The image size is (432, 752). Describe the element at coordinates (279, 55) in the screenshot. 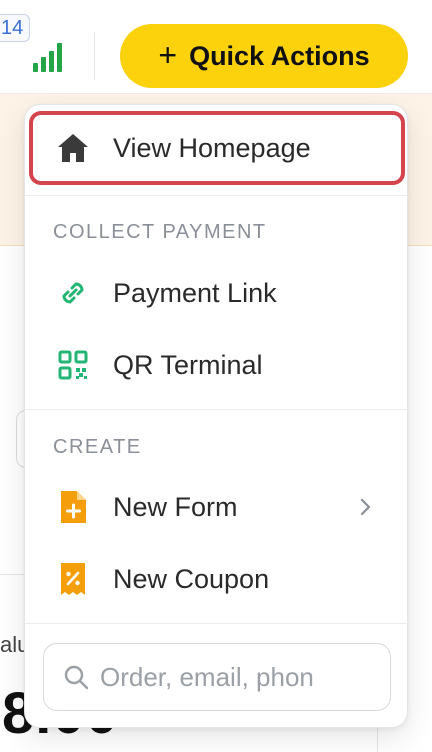

I see `quick-actions-label: Quick Actions` at that location.